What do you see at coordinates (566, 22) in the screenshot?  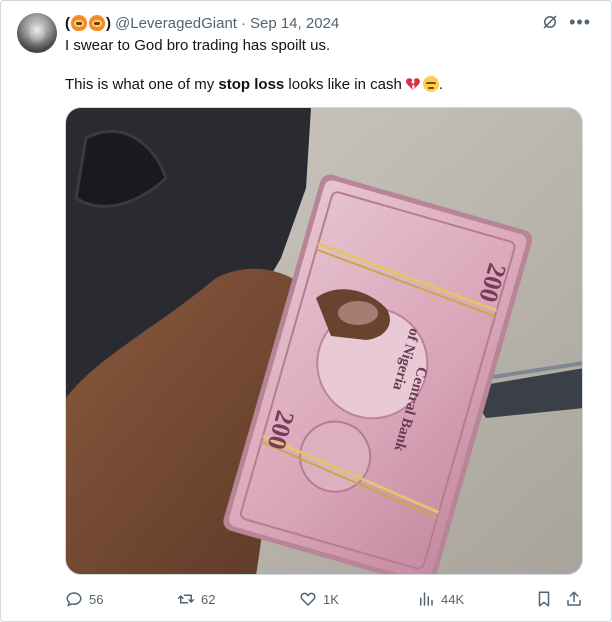 I see `header-icons: •••` at bounding box center [566, 22].